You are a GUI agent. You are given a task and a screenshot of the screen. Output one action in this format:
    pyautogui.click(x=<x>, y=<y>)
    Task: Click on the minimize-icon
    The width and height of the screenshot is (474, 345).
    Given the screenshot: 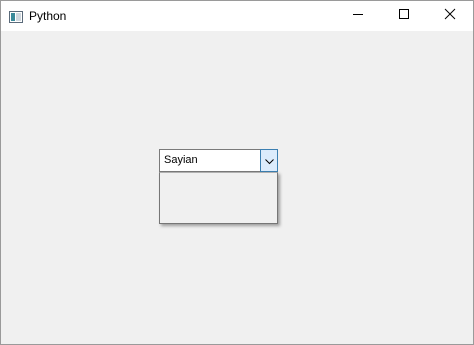 What is the action you would take?
    pyautogui.click(x=358, y=16)
    